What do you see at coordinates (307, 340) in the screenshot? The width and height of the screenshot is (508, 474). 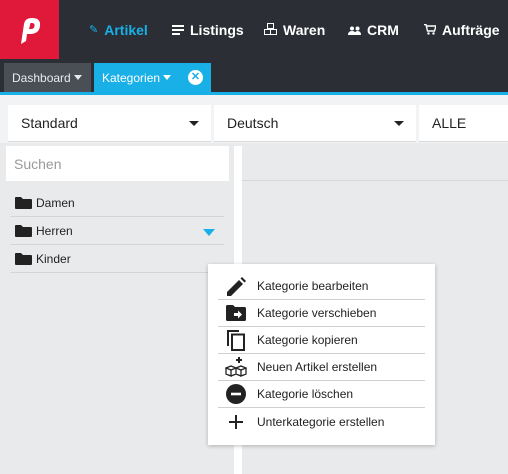 I see `menu-item-label: Kategorie kopieren` at bounding box center [307, 340].